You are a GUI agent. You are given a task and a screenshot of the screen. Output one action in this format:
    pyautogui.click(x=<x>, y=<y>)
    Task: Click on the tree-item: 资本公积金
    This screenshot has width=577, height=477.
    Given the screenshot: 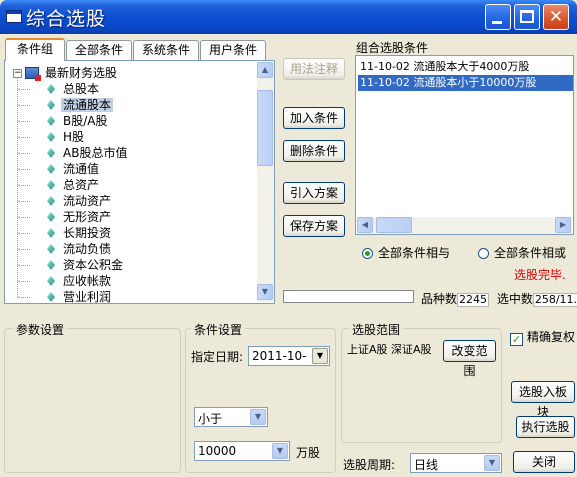 What is the action you would take?
    pyautogui.click(x=86, y=265)
    